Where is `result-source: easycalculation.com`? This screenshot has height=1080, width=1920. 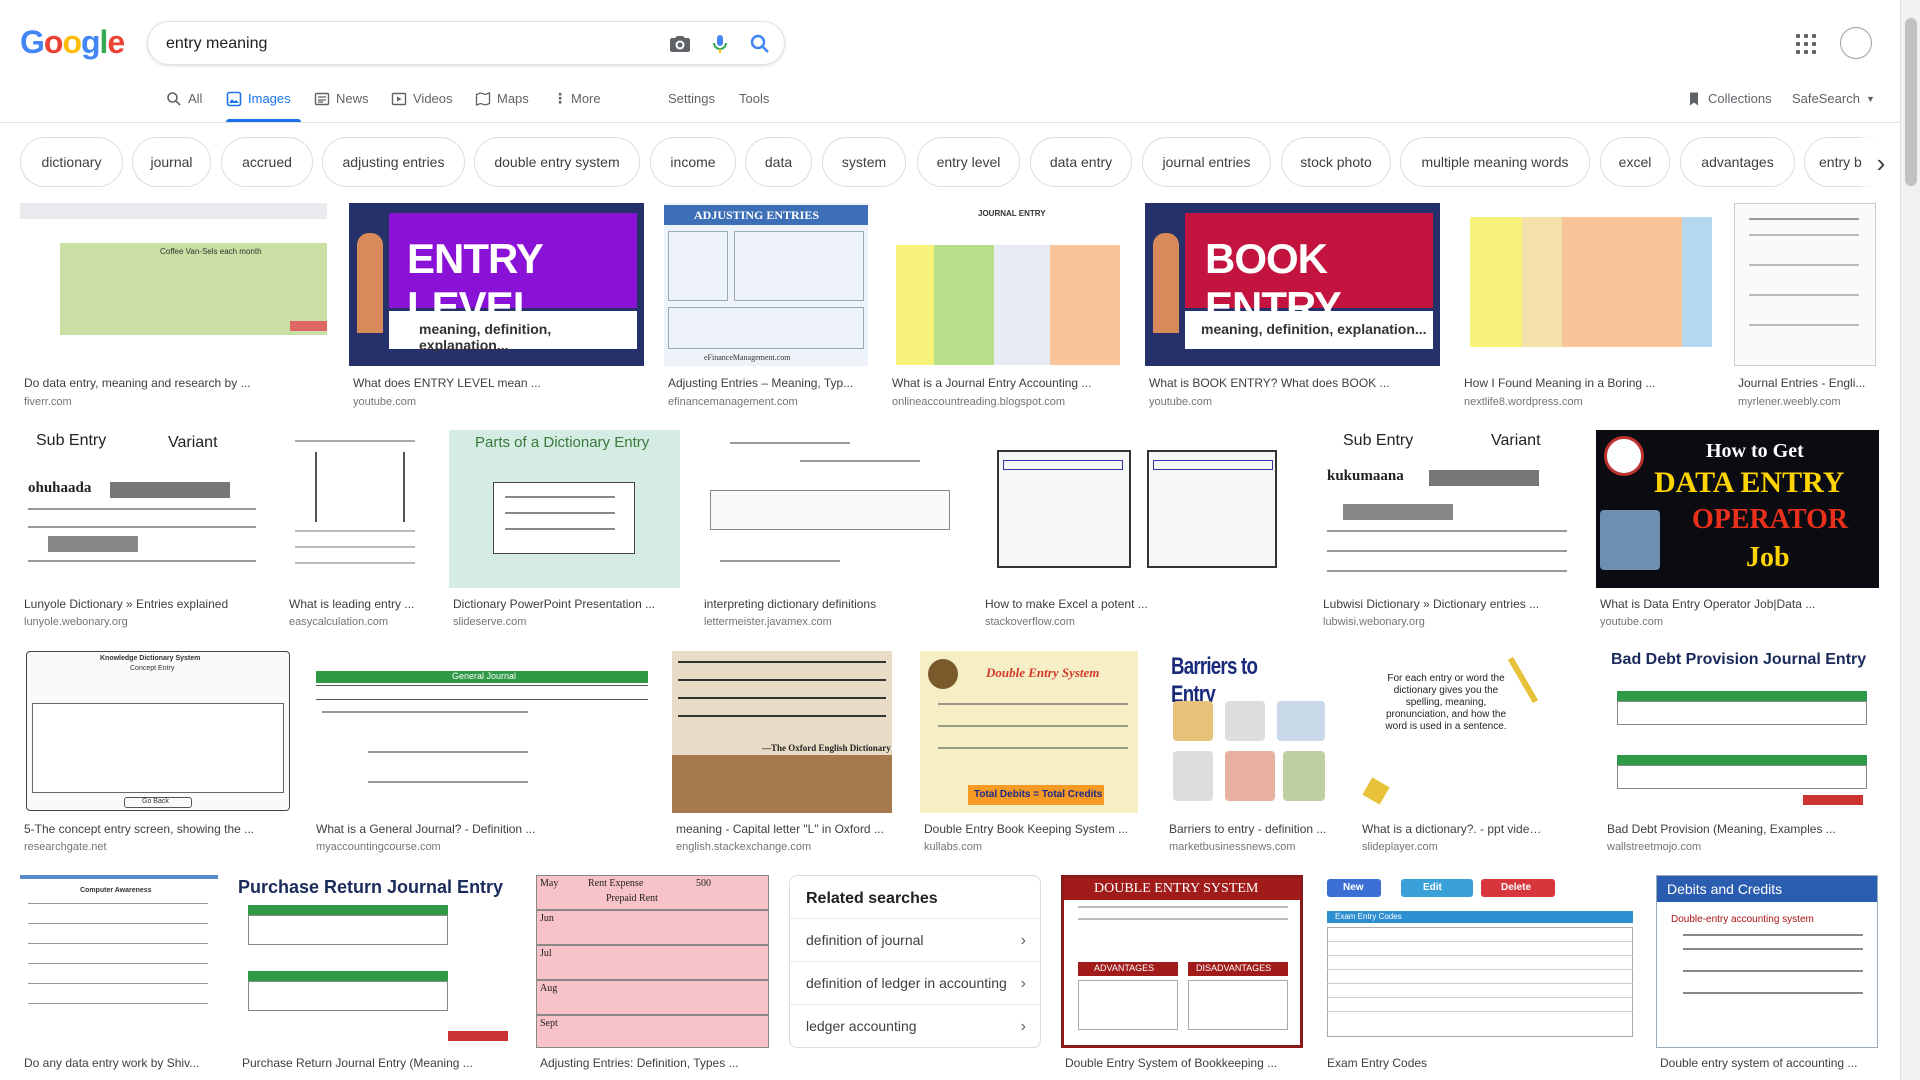
result-source: easycalculation.com is located at coordinates (338, 622).